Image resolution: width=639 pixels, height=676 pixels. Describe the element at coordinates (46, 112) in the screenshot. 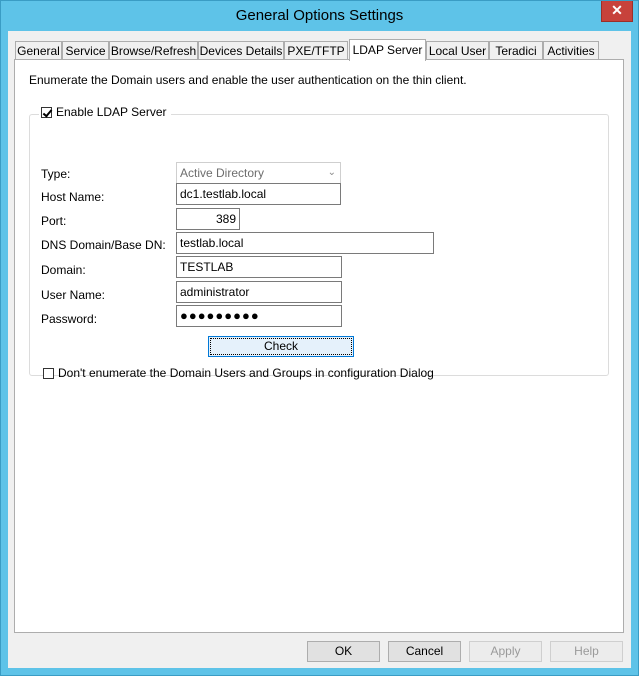

I see `checkbox-checked-icon` at that location.